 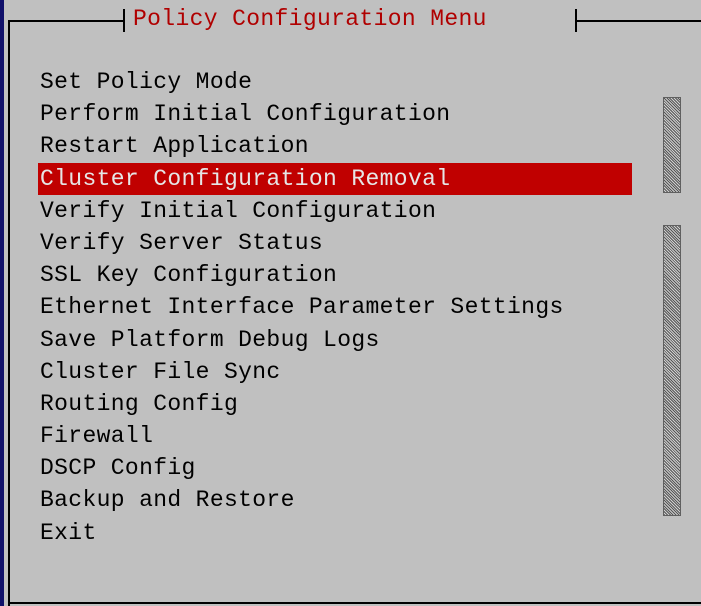 What do you see at coordinates (354, 603) in the screenshot?
I see `menu-frame-bottom` at bounding box center [354, 603].